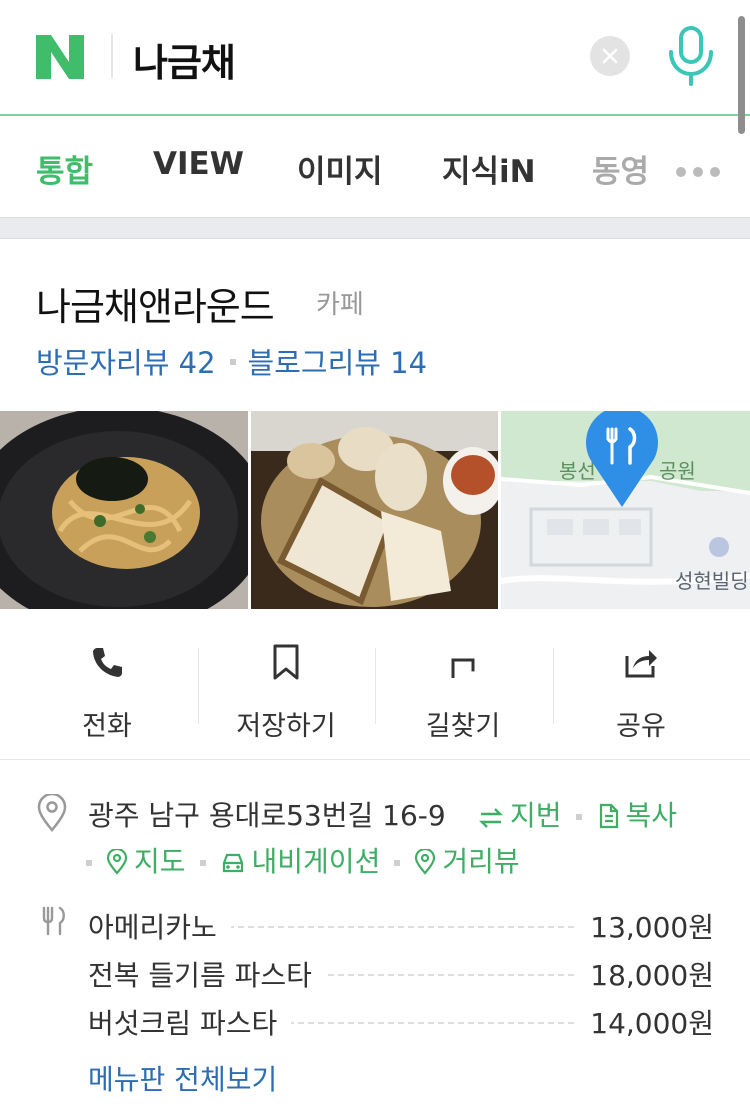 The height and width of the screenshot is (1104, 750). I want to click on fork-knife-icon, so click(53, 921).